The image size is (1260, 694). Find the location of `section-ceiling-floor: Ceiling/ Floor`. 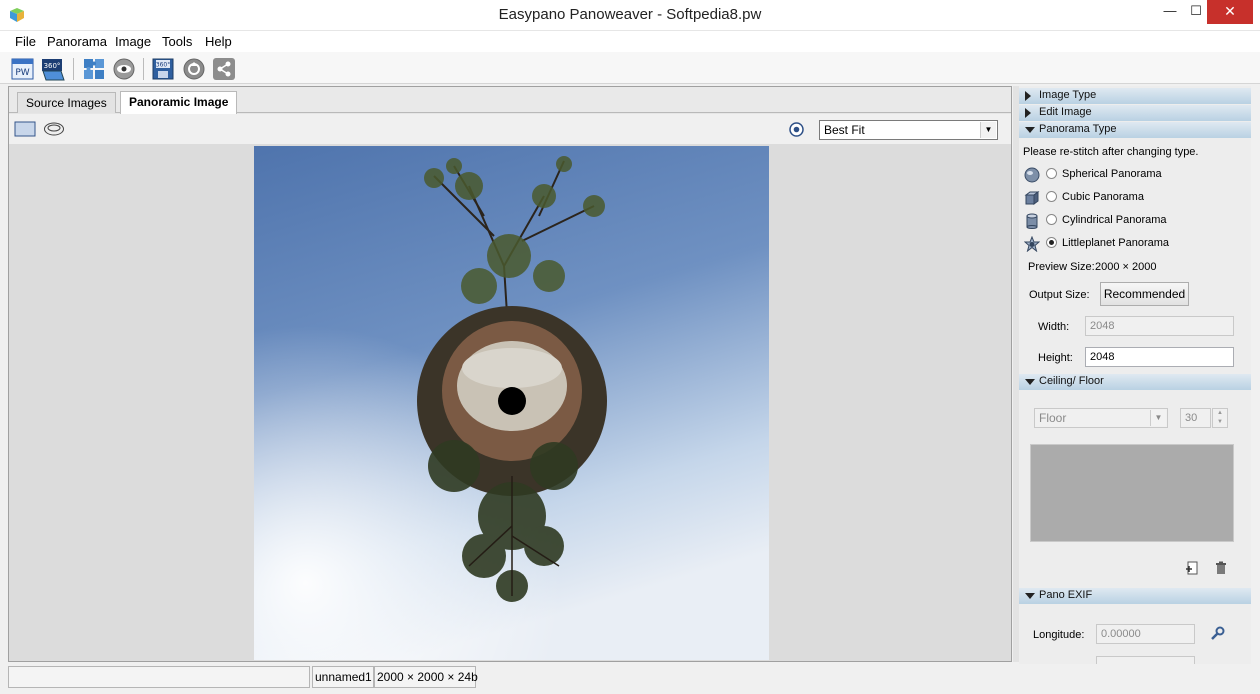

section-ceiling-floor: Ceiling/ Floor is located at coordinates (1135, 382).